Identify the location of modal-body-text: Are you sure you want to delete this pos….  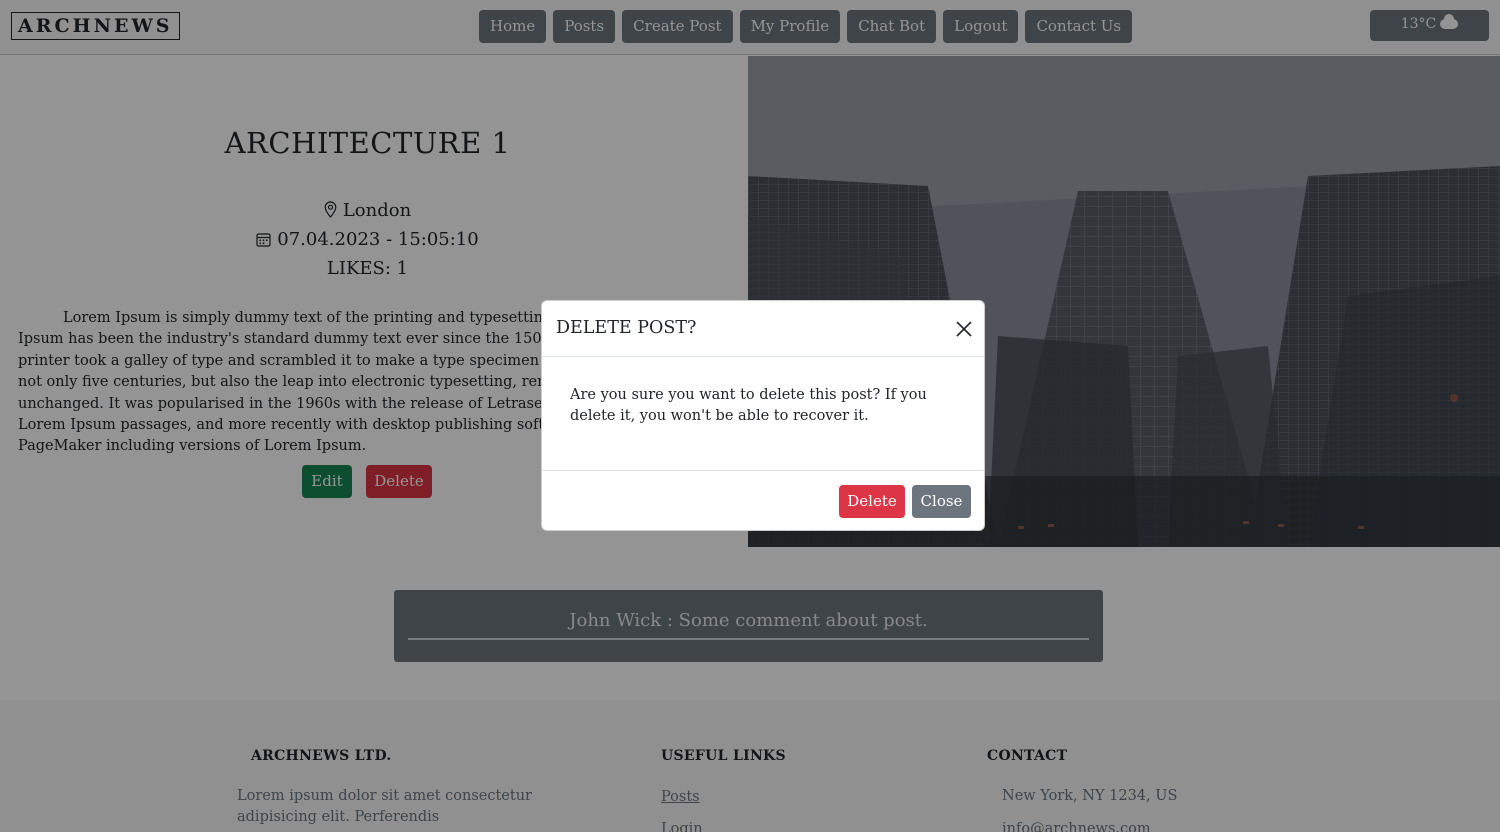
(748, 406).